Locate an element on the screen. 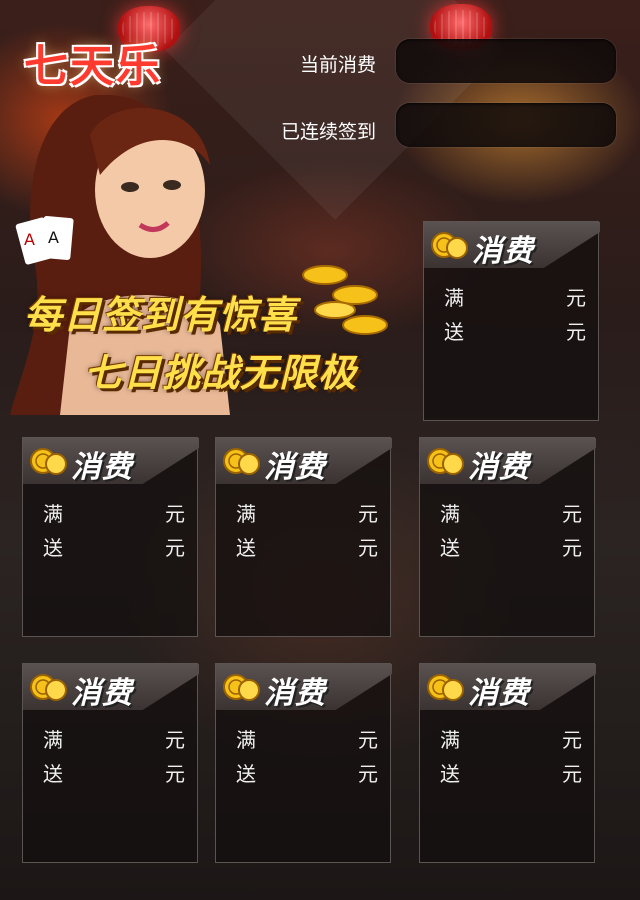 The height and width of the screenshot is (900, 640). current-spend-field is located at coordinates (506, 61).